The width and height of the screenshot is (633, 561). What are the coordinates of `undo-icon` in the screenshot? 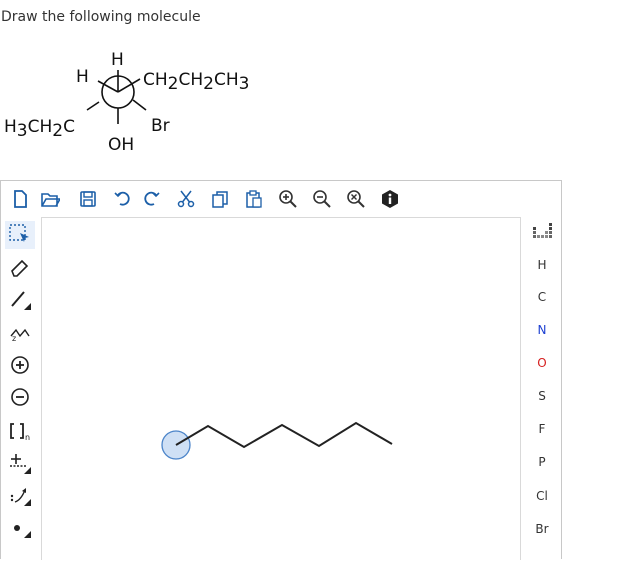 It's located at (122, 199).